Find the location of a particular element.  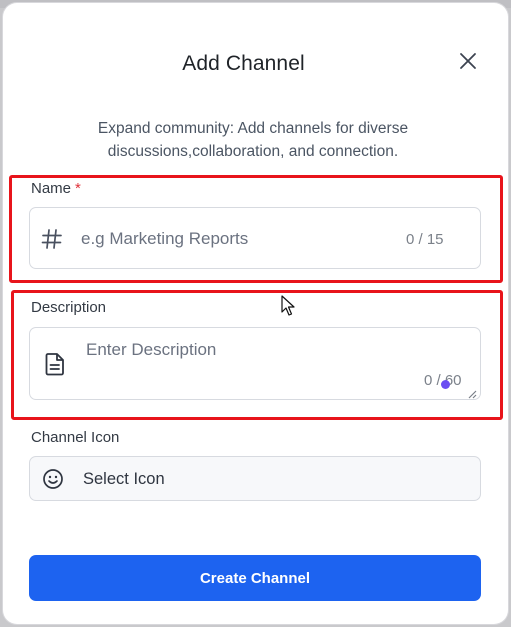

smiley-icon is located at coordinates (53, 479).